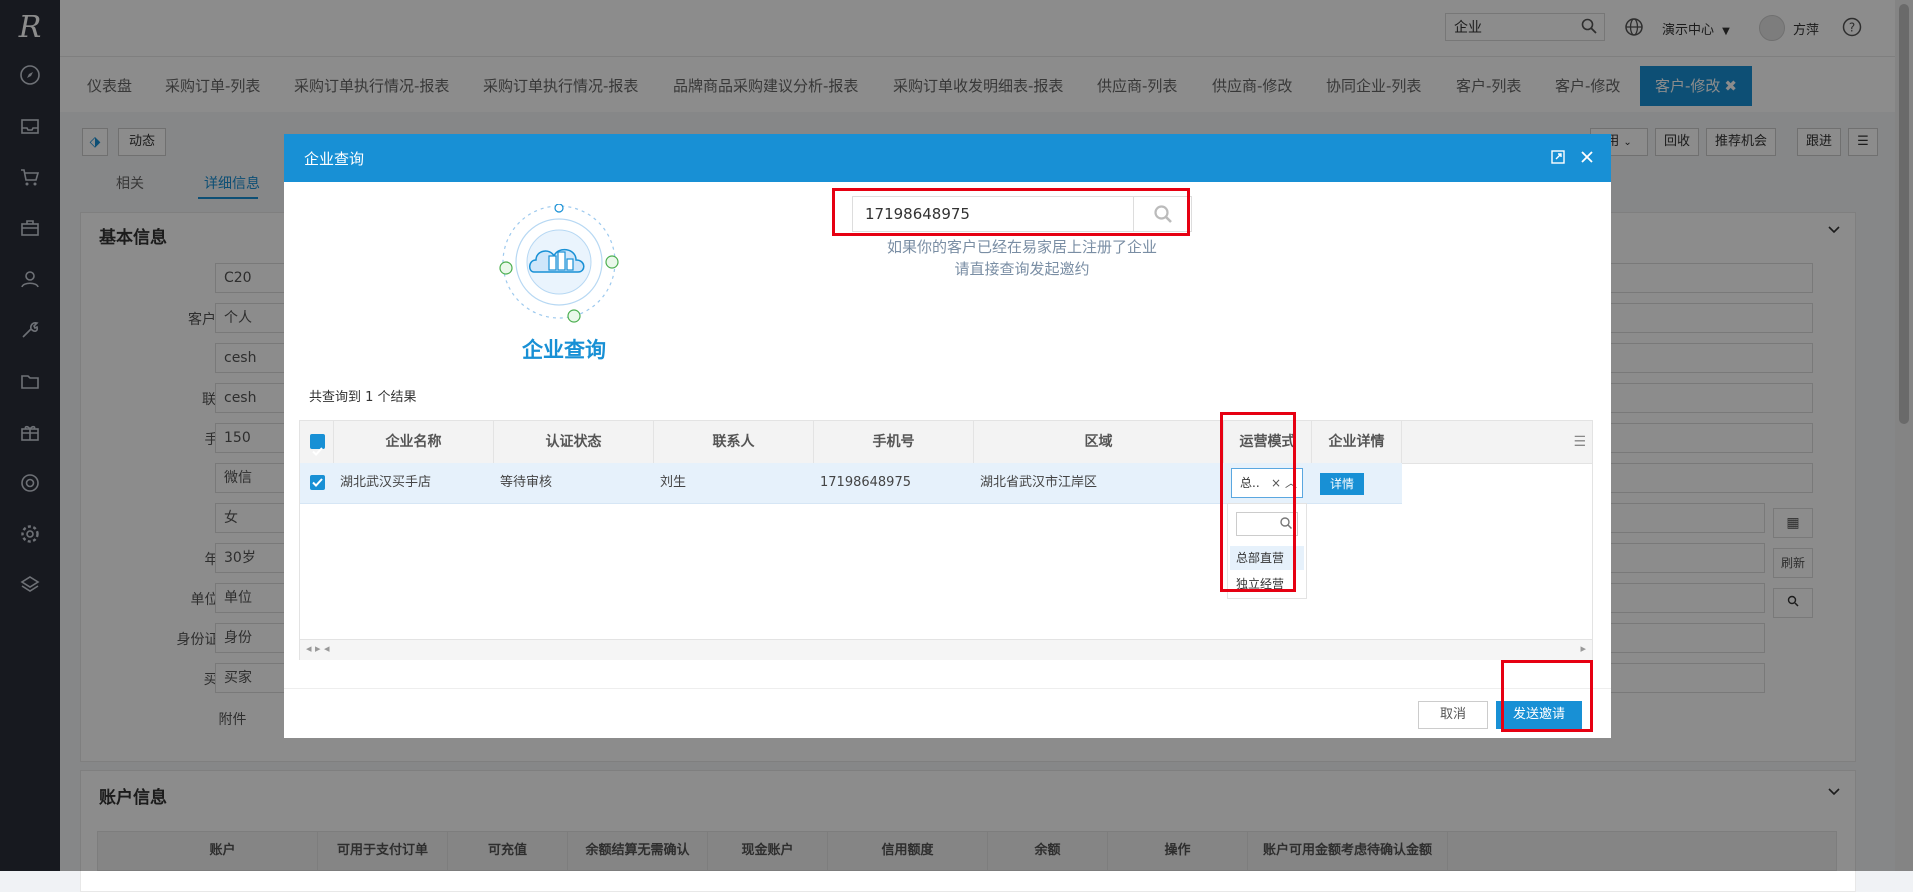 Image resolution: width=1913 pixels, height=892 pixels. What do you see at coordinates (1021, 247) in the screenshot?
I see `hint-line-1: 如果你的客户已经在易家居上注册了企业` at bounding box center [1021, 247].